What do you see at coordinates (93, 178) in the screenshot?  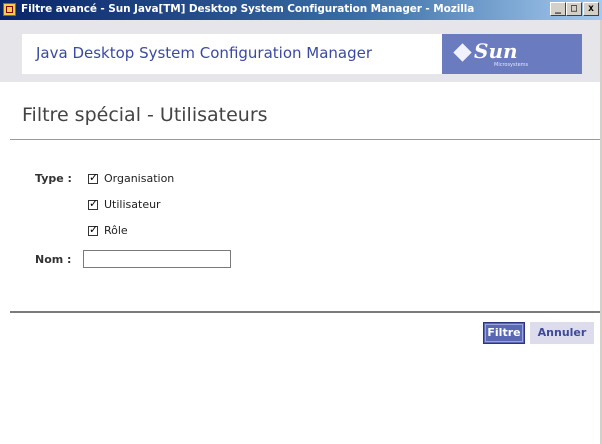 I see `checkbox-organisation` at bounding box center [93, 178].